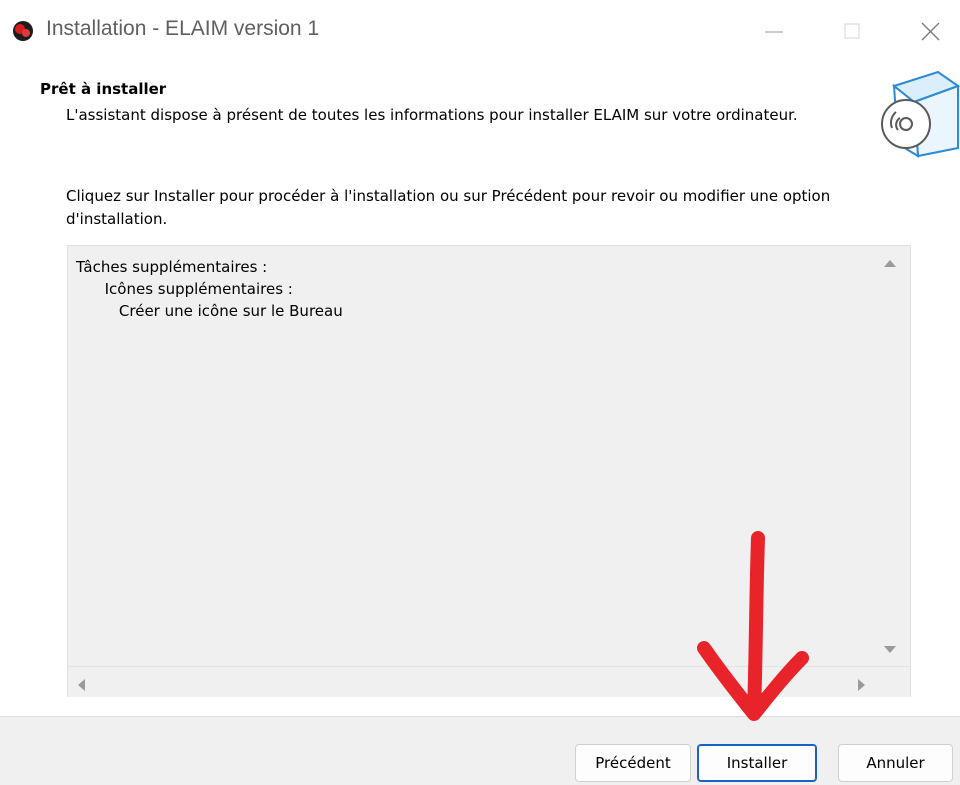 This screenshot has width=960, height=785. I want to click on memo-line: Tâches supplémentaires :, so click(172, 267).